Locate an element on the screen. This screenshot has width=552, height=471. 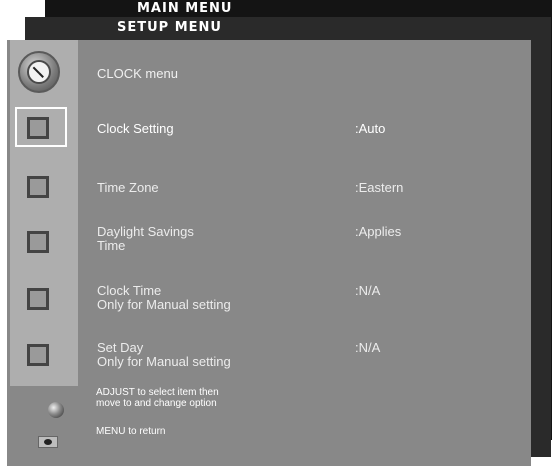
menu-item-label: Clock Setting is located at coordinates (135, 128).